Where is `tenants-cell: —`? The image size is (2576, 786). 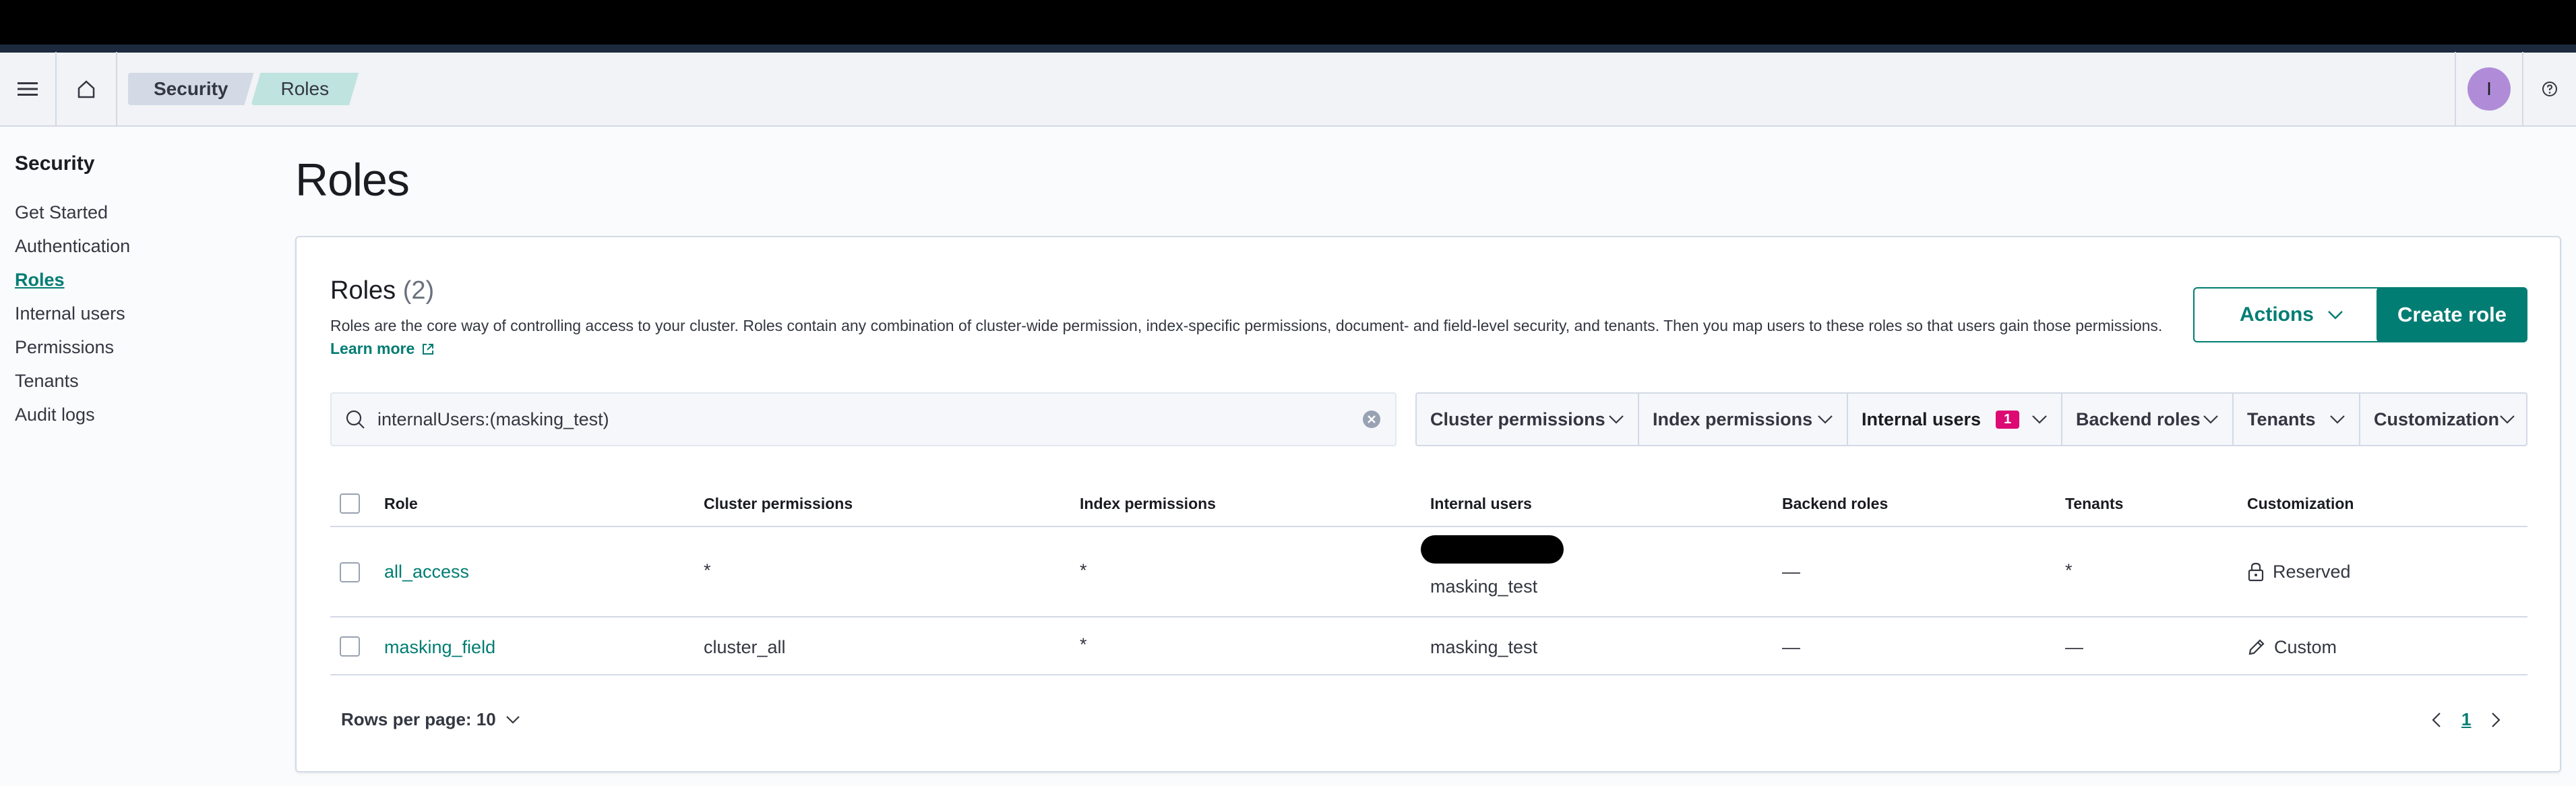 tenants-cell: — is located at coordinates (2074, 646).